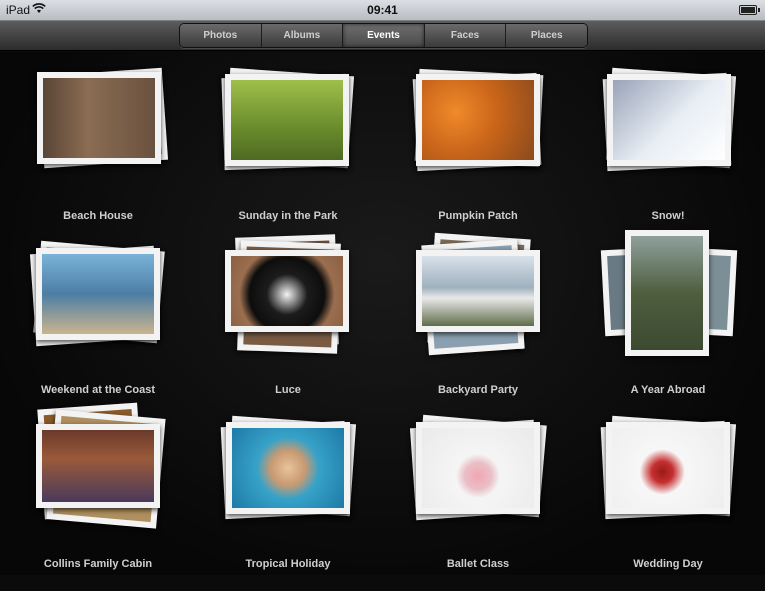 The width and height of the screenshot is (765, 591). I want to click on event-title: Backyard Party, so click(478, 390).